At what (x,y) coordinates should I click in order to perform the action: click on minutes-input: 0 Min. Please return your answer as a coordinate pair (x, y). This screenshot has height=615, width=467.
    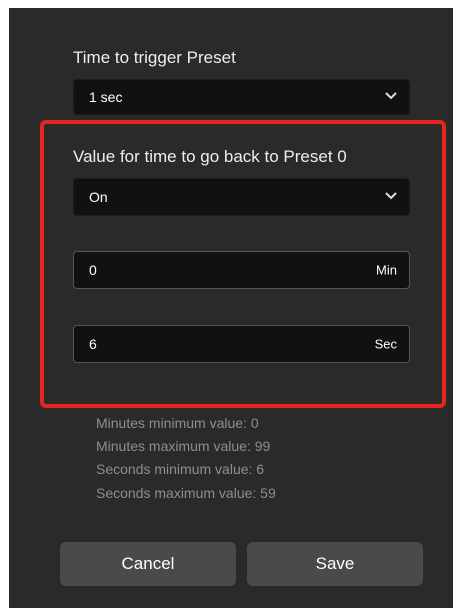
    Looking at the image, I should click on (241, 270).